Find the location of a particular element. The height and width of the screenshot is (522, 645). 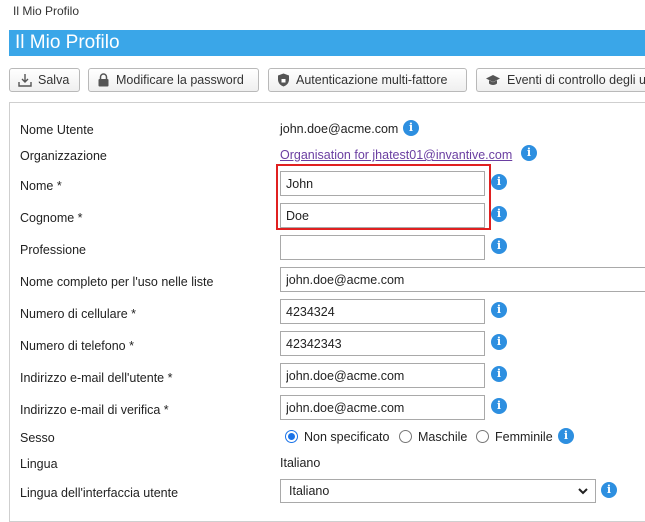

organization-link: Organisation for jhatest01@invantive.com is located at coordinates (396, 155).